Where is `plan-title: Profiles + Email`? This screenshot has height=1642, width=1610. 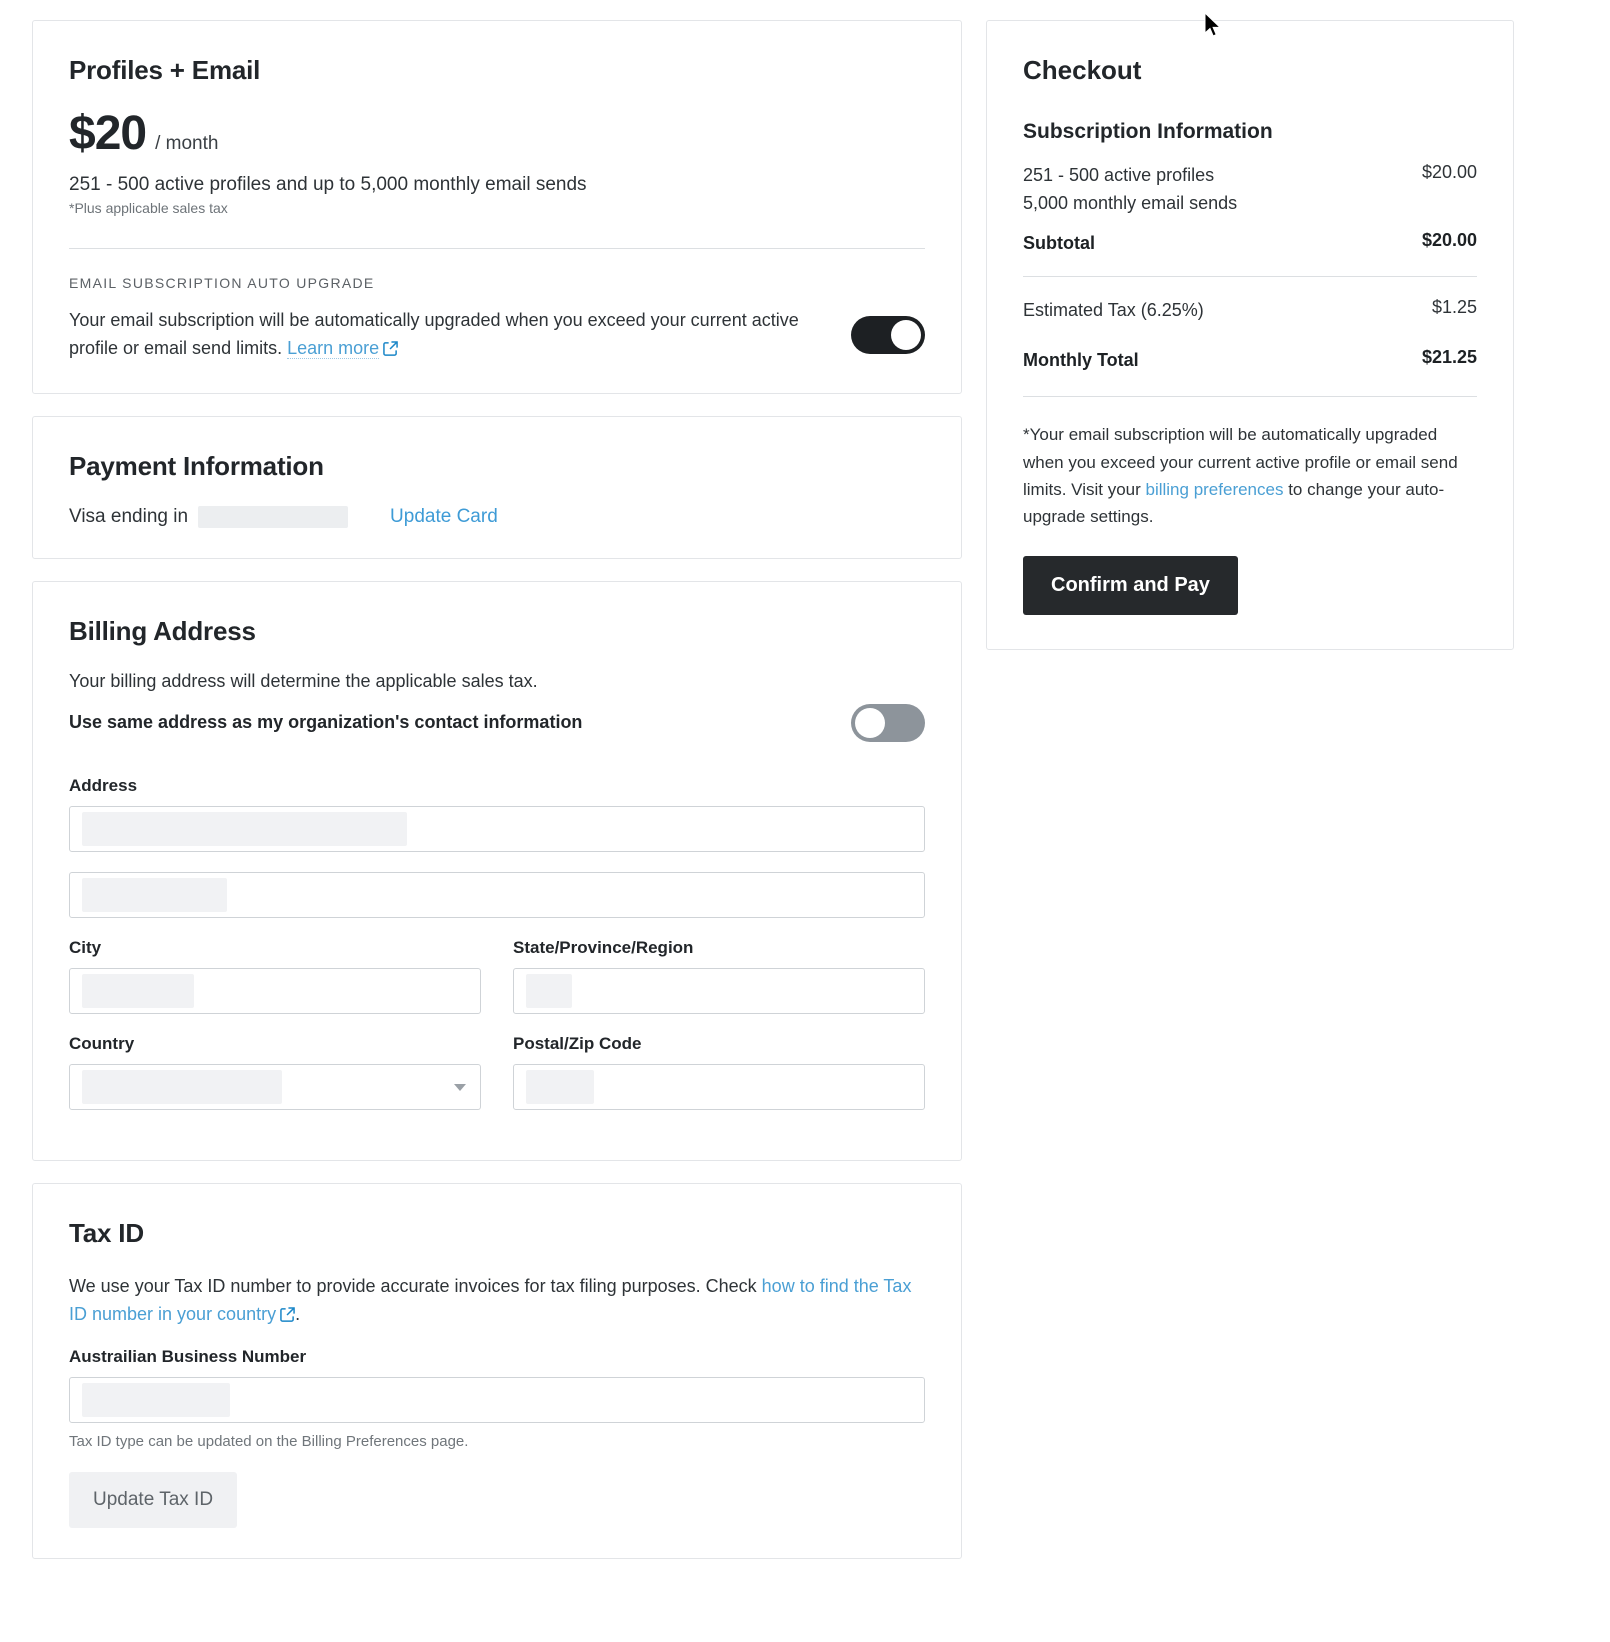
plan-title: Profiles + Email is located at coordinates (165, 70).